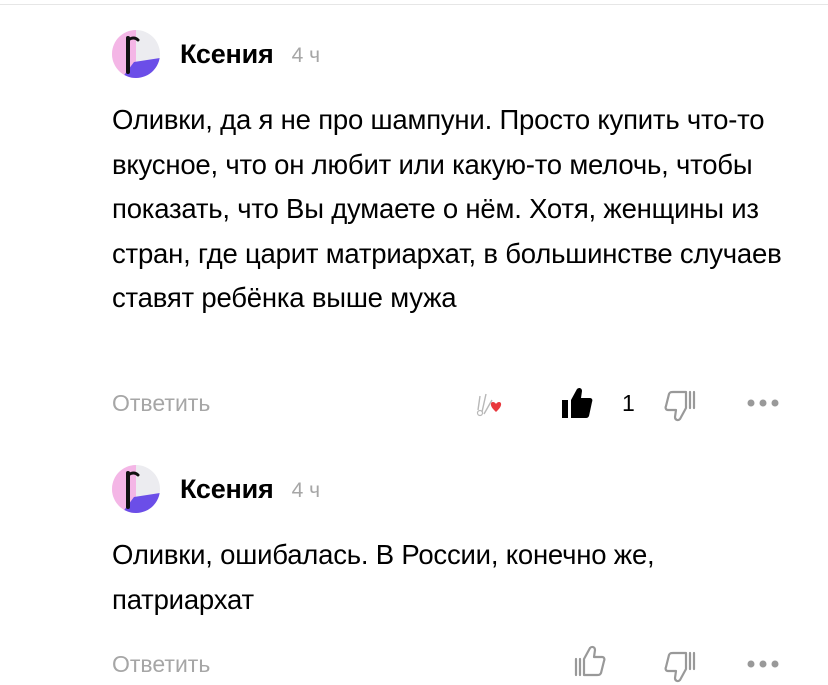 The image size is (828, 685). What do you see at coordinates (414, 665) in the screenshot?
I see `comment-actions: Ответить` at bounding box center [414, 665].